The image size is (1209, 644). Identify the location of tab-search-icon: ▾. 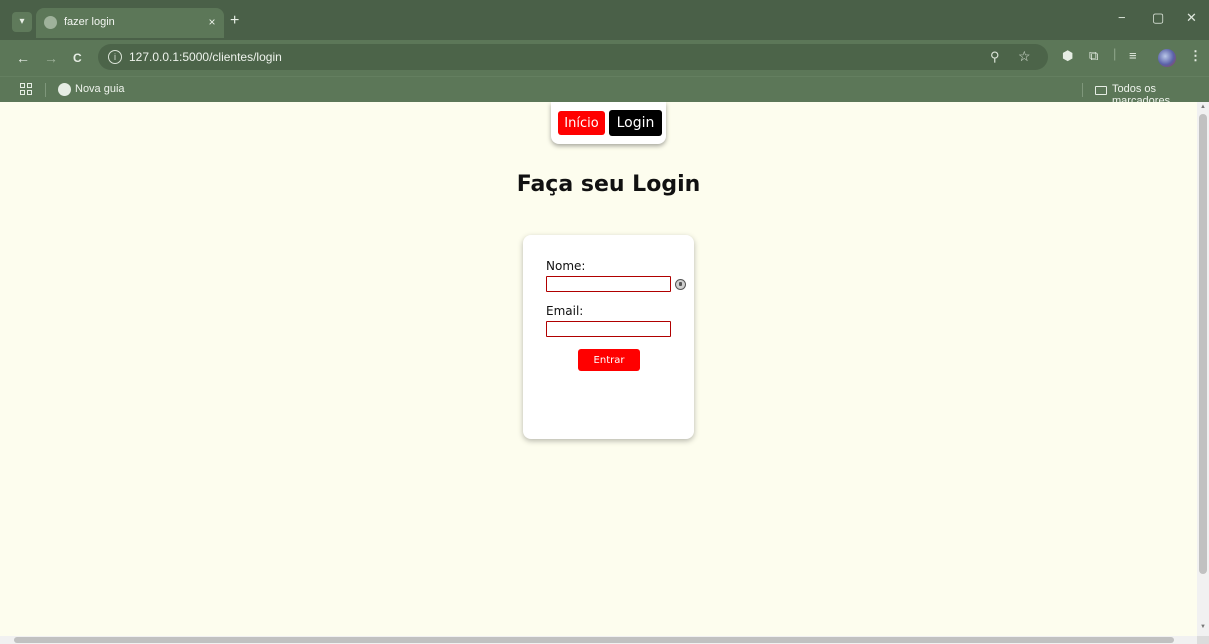
(22, 22).